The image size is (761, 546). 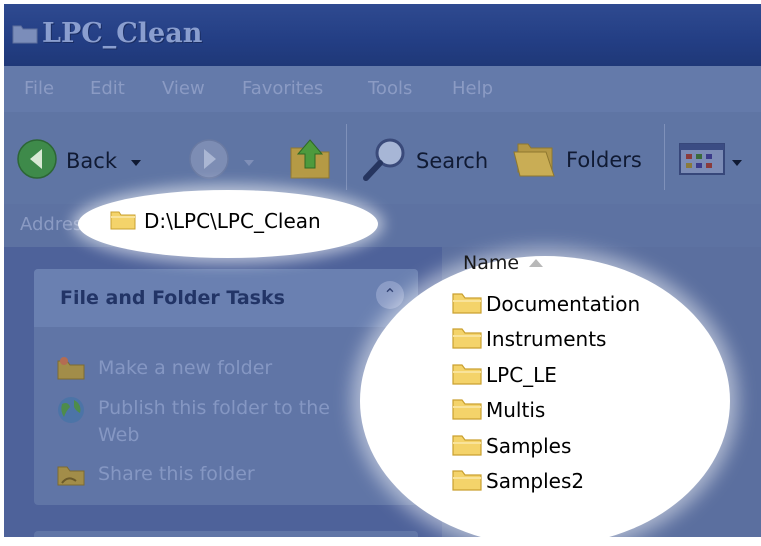 I want to click on task-publish-to-web: Publish this folder to the Web, so click(x=207, y=422).